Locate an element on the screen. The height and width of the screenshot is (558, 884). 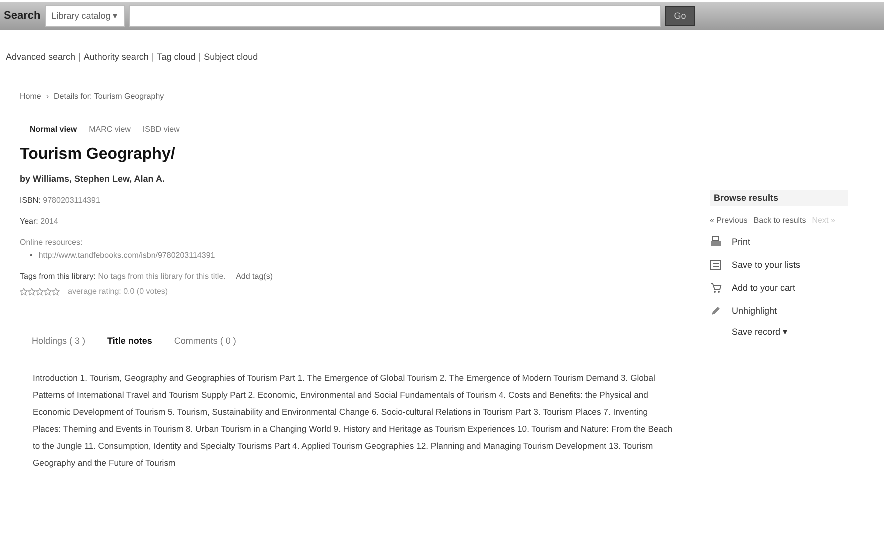
online-resources-label: Online resources: is located at coordinates (52, 242).